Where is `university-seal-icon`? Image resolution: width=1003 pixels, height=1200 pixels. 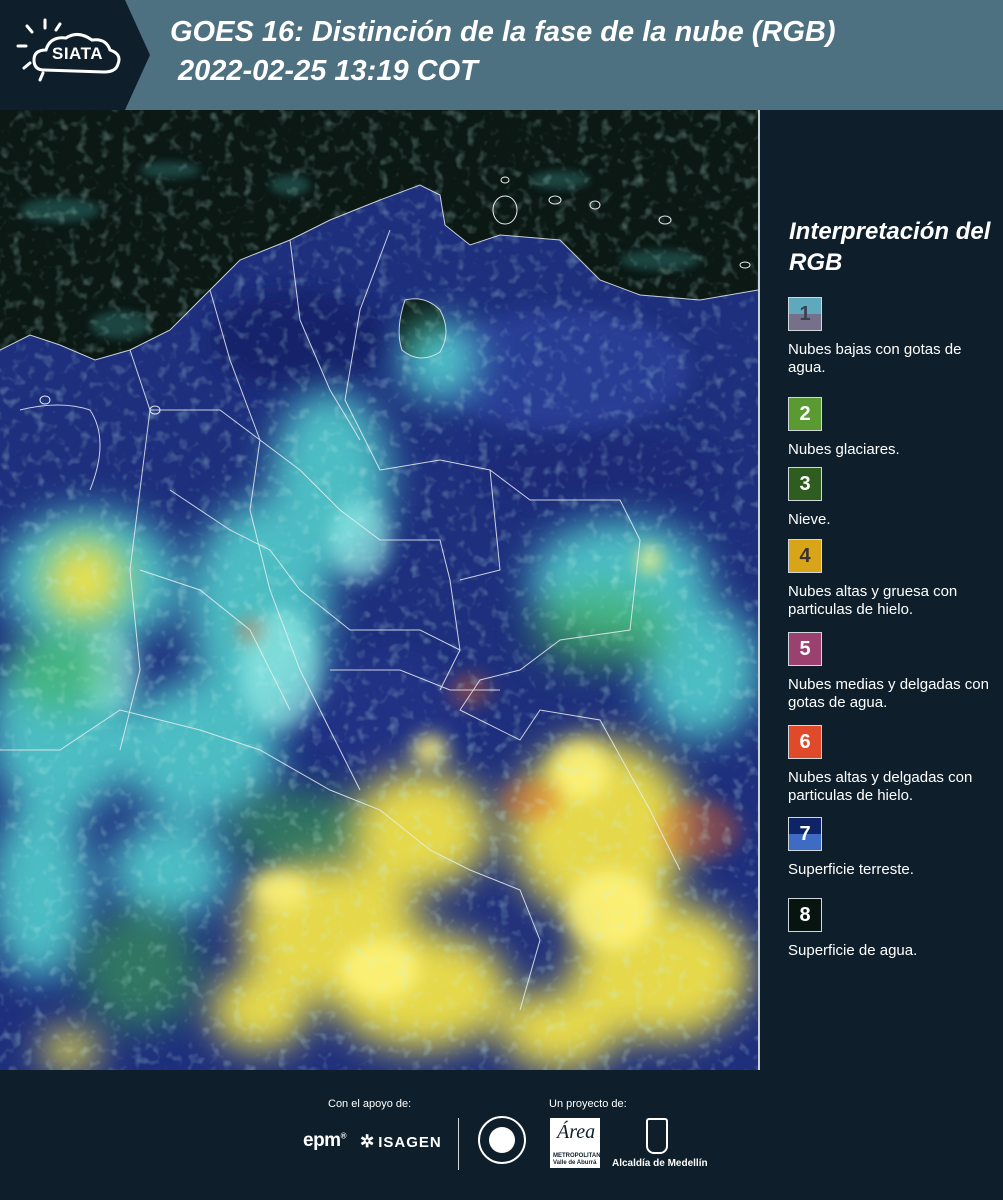 university-seal-icon is located at coordinates (502, 1140).